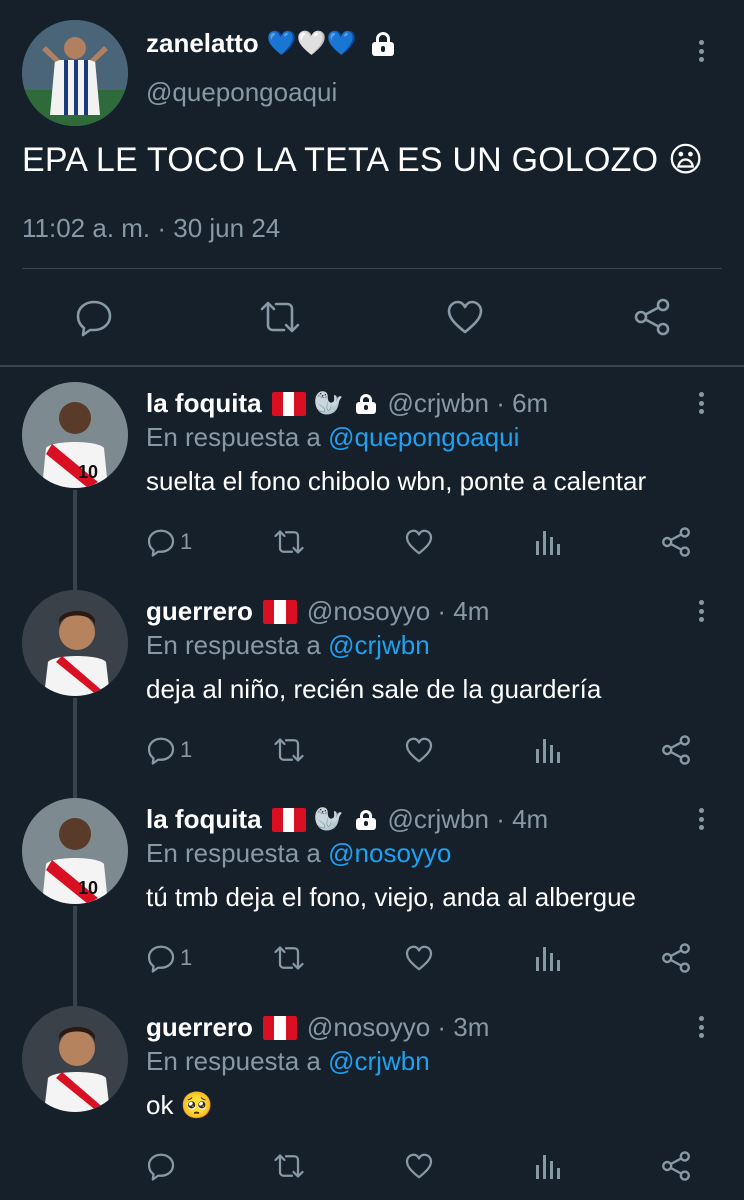 The width and height of the screenshot is (744, 1200). I want to click on handle: @nosoyyo · 4m, so click(398, 611).